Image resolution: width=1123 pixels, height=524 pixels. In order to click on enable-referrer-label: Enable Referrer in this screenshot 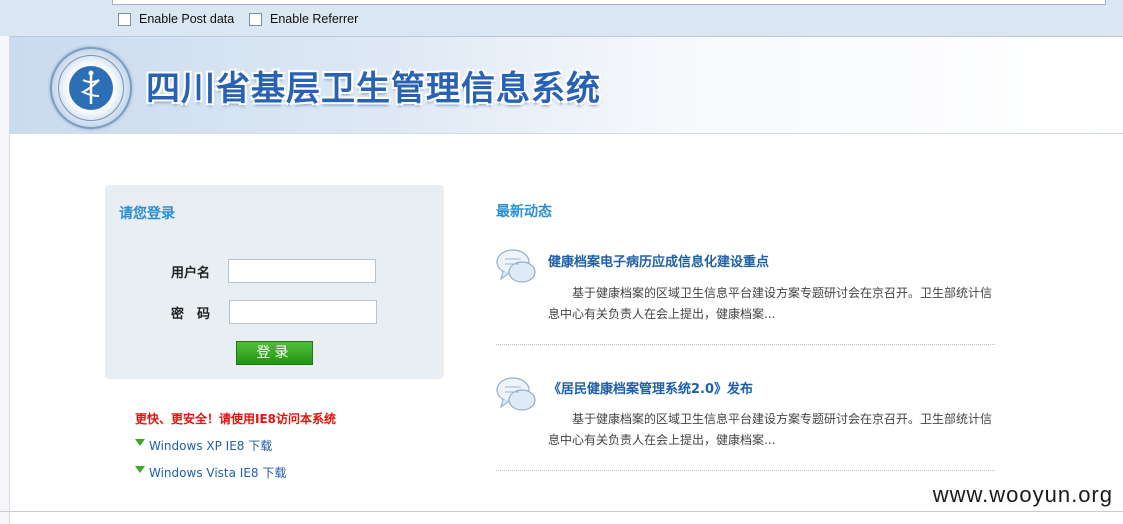, I will do `click(314, 19)`.